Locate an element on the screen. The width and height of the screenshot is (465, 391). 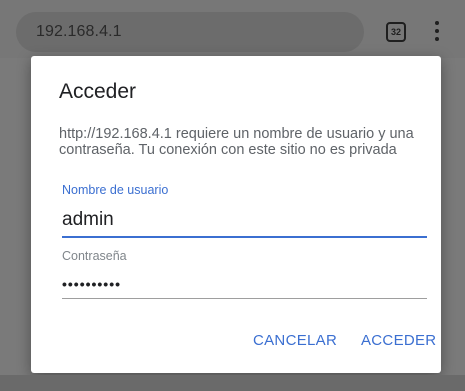
page-background-strip is located at coordinates (232, 383).